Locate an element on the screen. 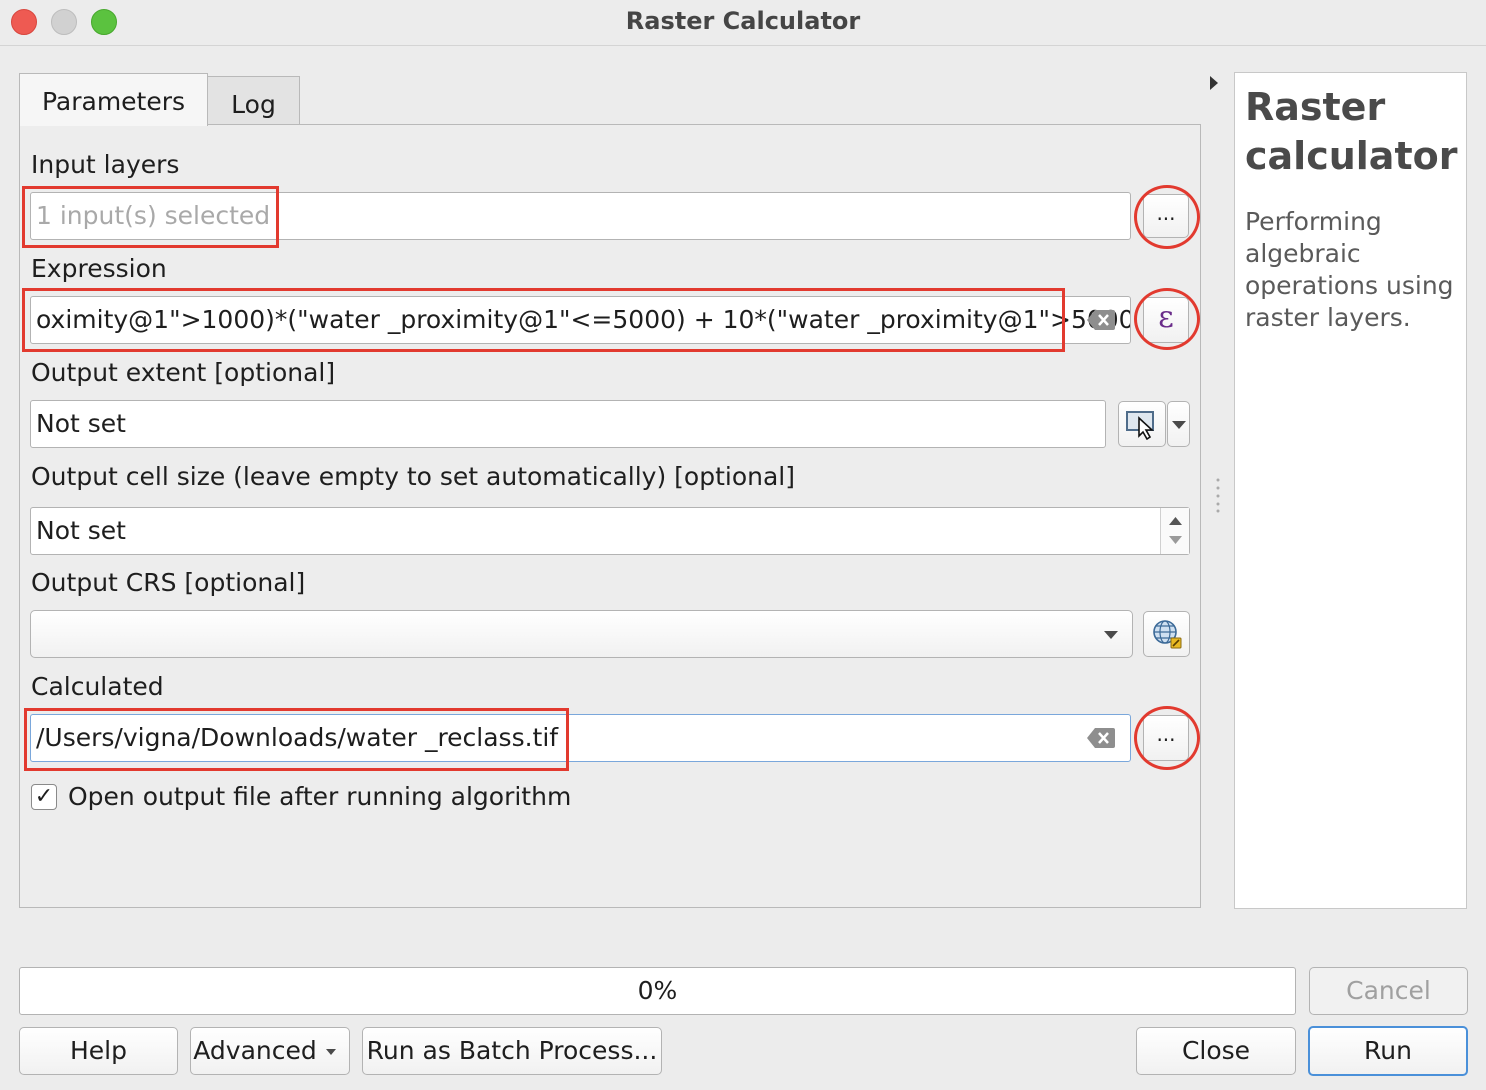  annotation-circle-input-button is located at coordinates (1167, 217).